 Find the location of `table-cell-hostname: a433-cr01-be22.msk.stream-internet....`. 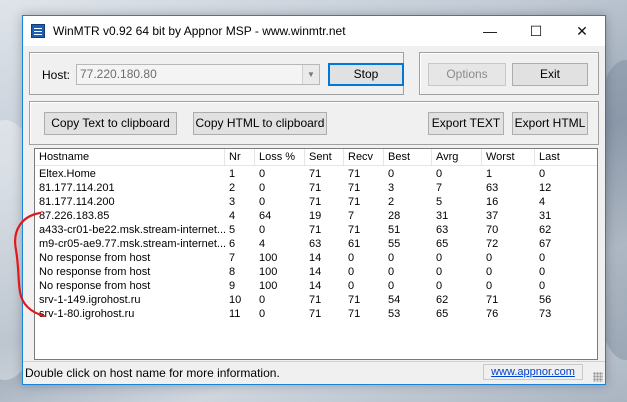

table-cell-hostname: a433-cr01-be22.msk.stream-internet.... is located at coordinates (130, 230).